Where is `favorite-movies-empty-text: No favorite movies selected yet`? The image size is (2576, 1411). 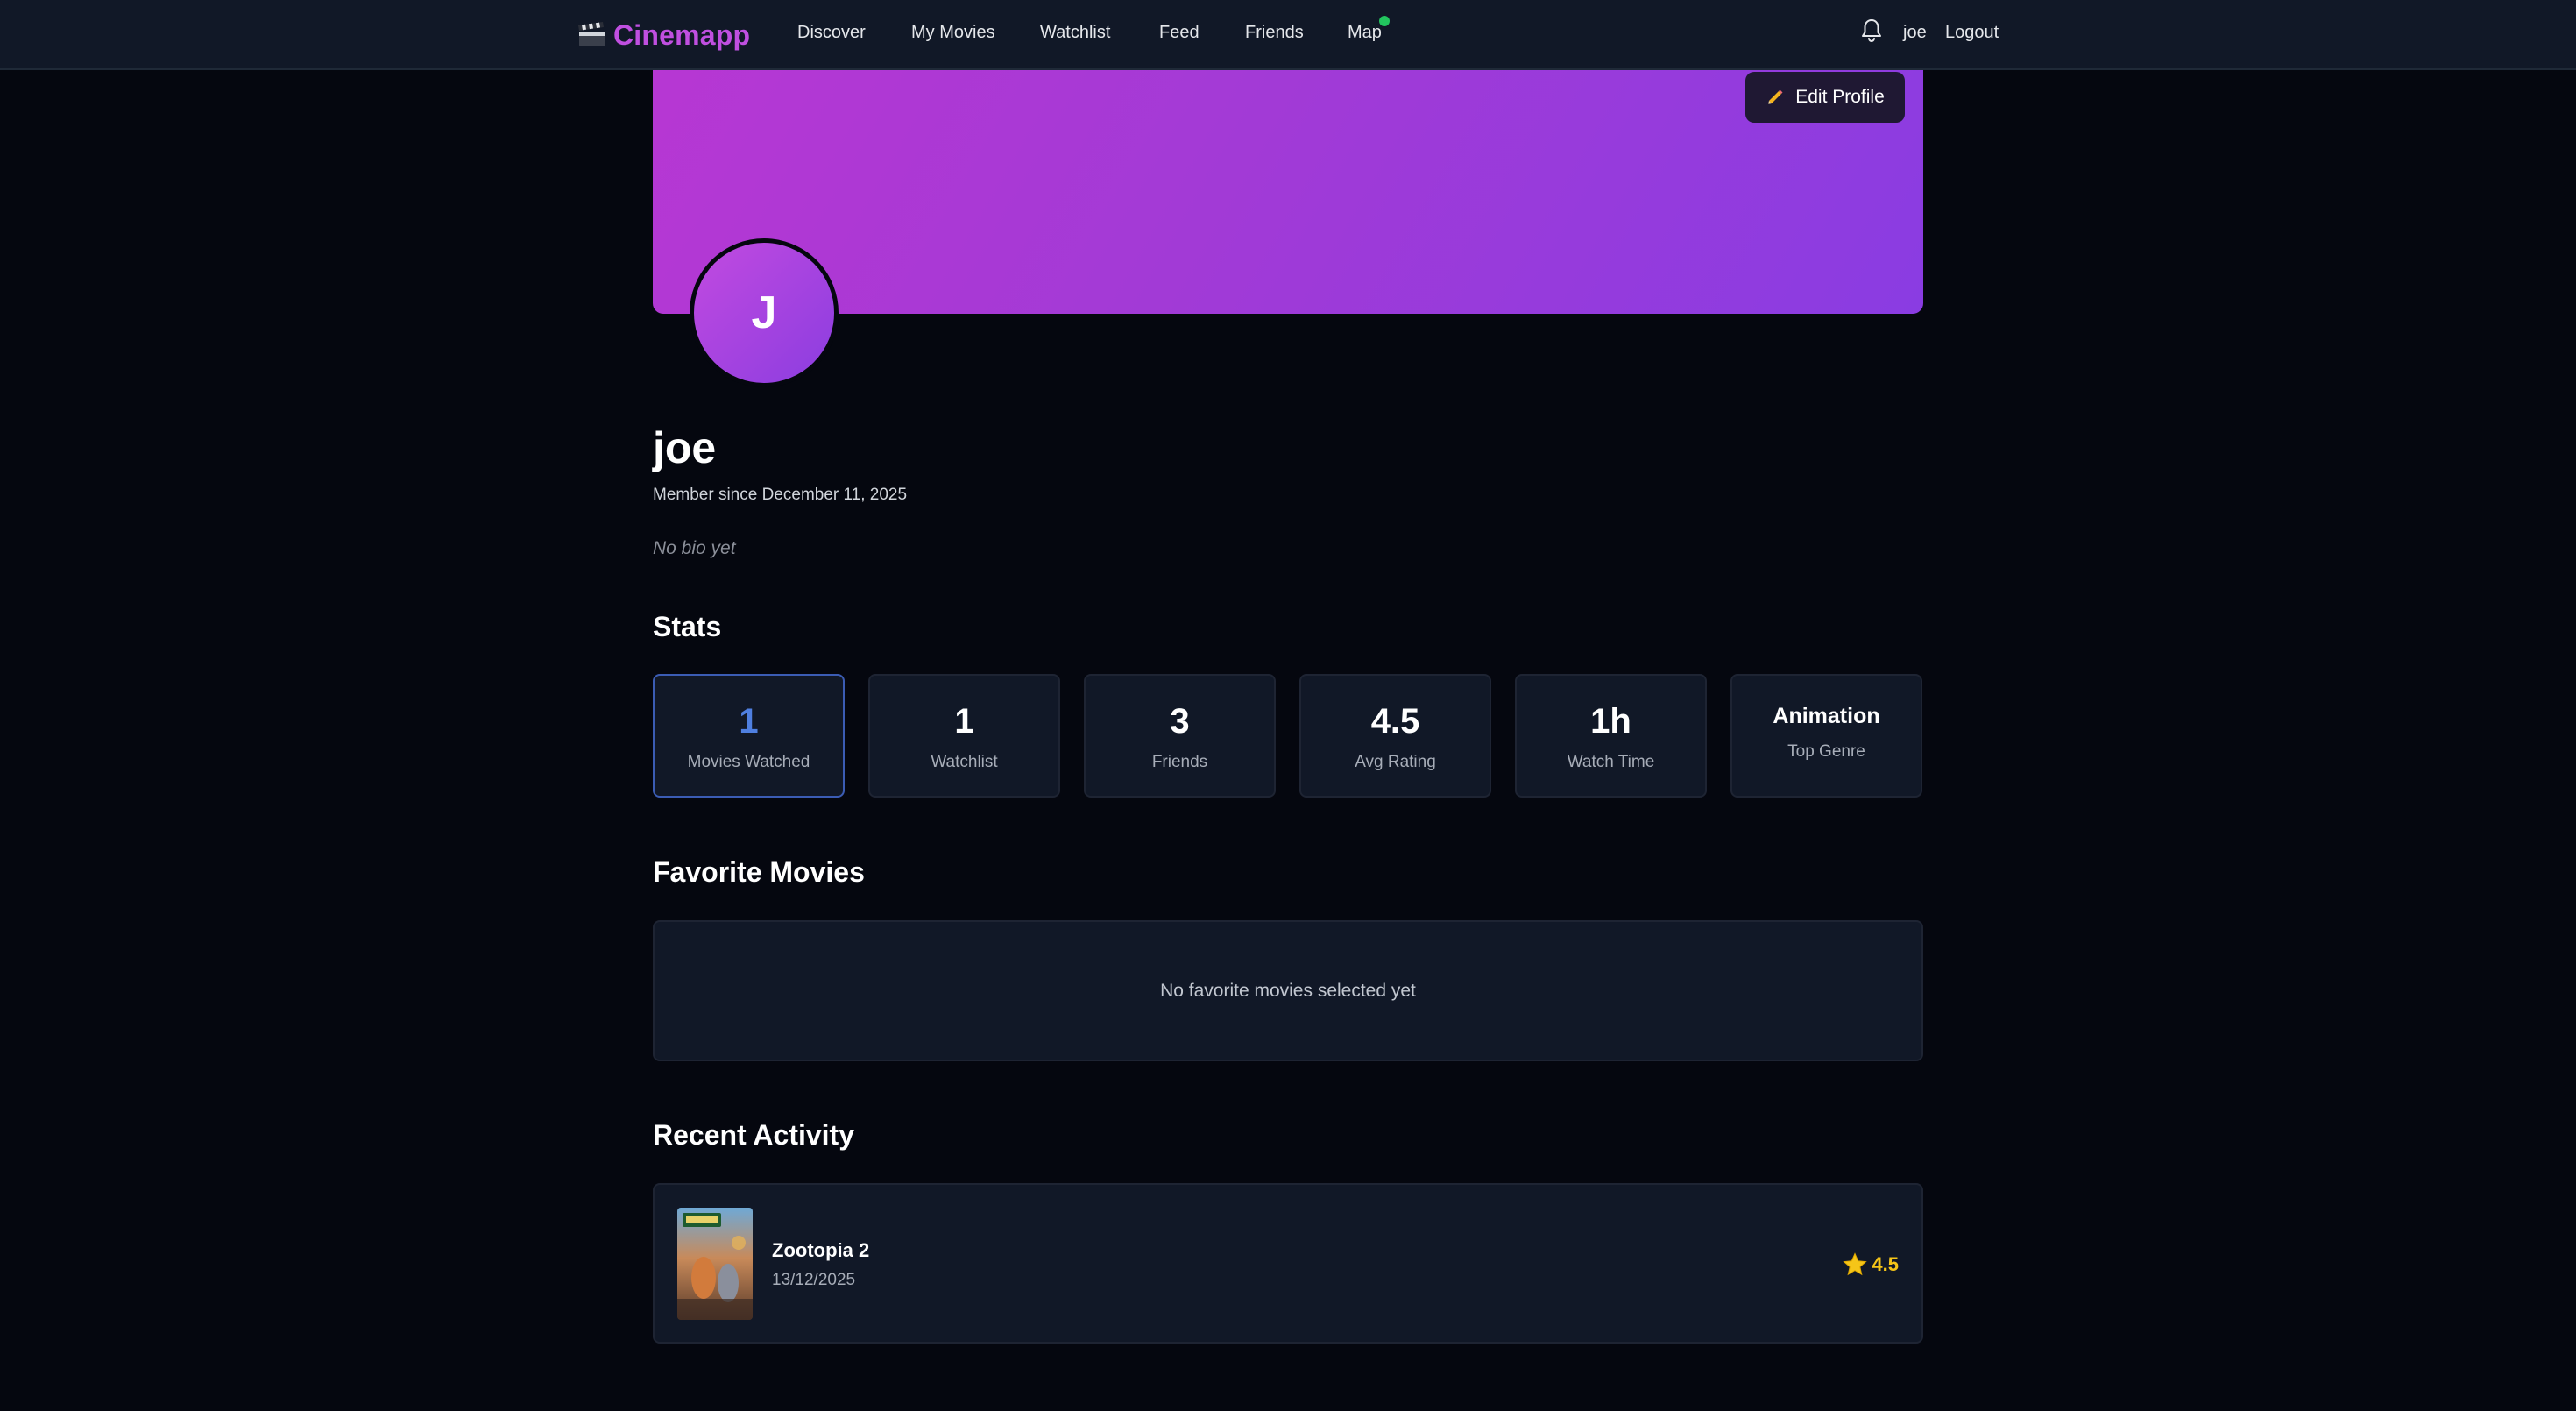
favorite-movies-empty-text: No favorite movies selected yet is located at coordinates (1288, 990).